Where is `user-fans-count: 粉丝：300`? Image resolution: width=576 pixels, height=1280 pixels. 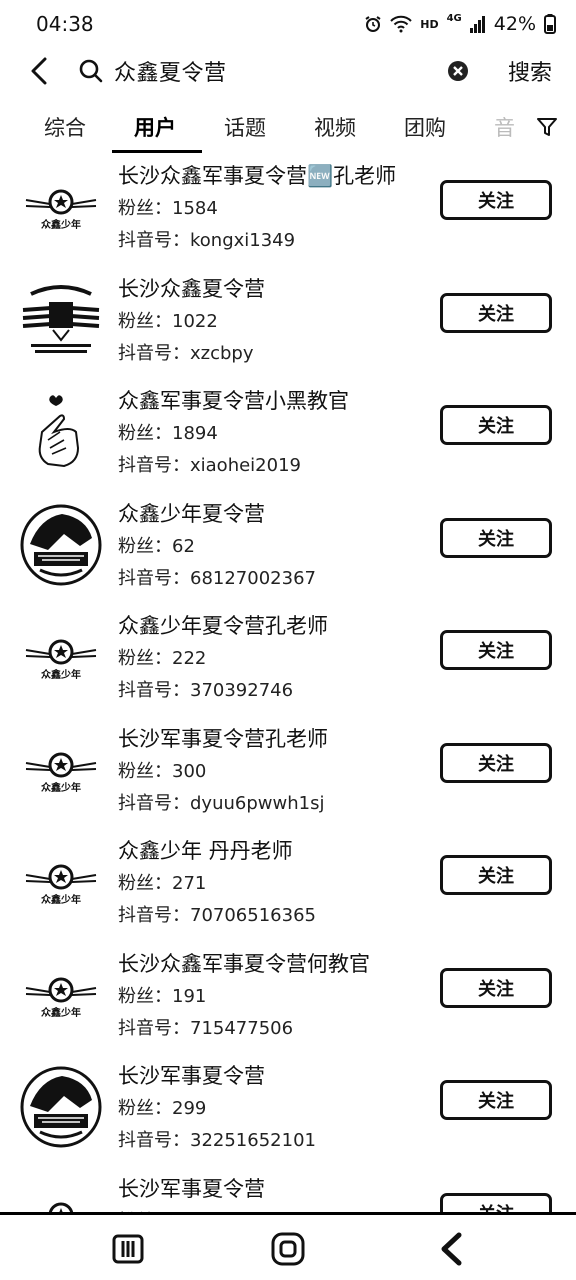
user-fans-count: 粉丝：300 is located at coordinates (162, 771).